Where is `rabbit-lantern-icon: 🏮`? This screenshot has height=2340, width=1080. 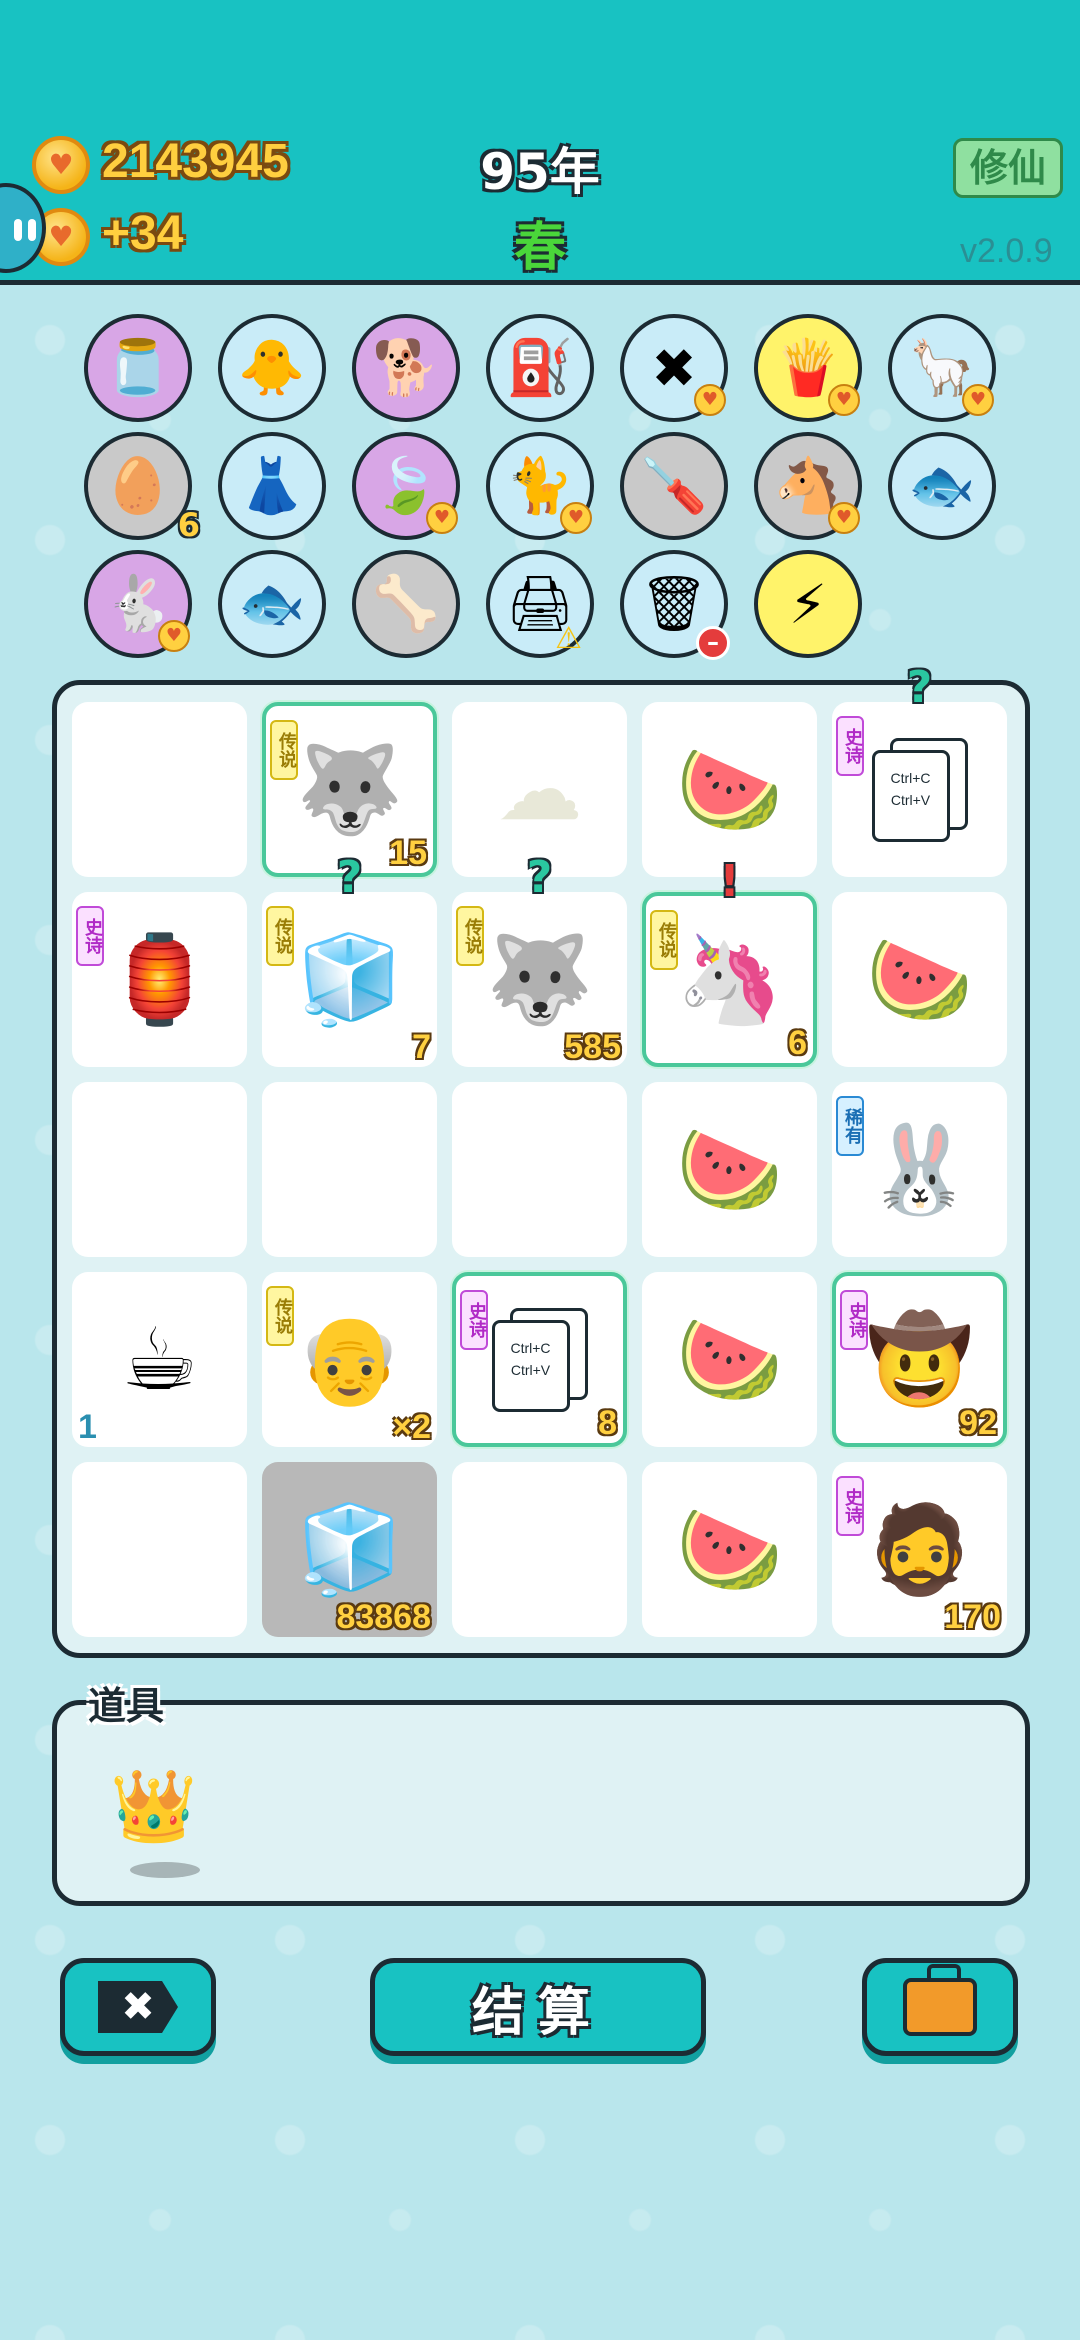 rabbit-lantern-icon: 🏮 is located at coordinates (159, 980).